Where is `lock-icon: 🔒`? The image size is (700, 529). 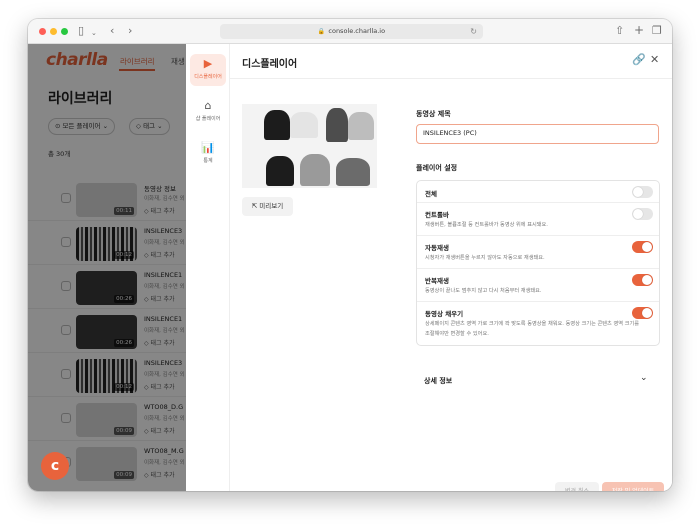 lock-icon: 🔒 is located at coordinates (321, 31).